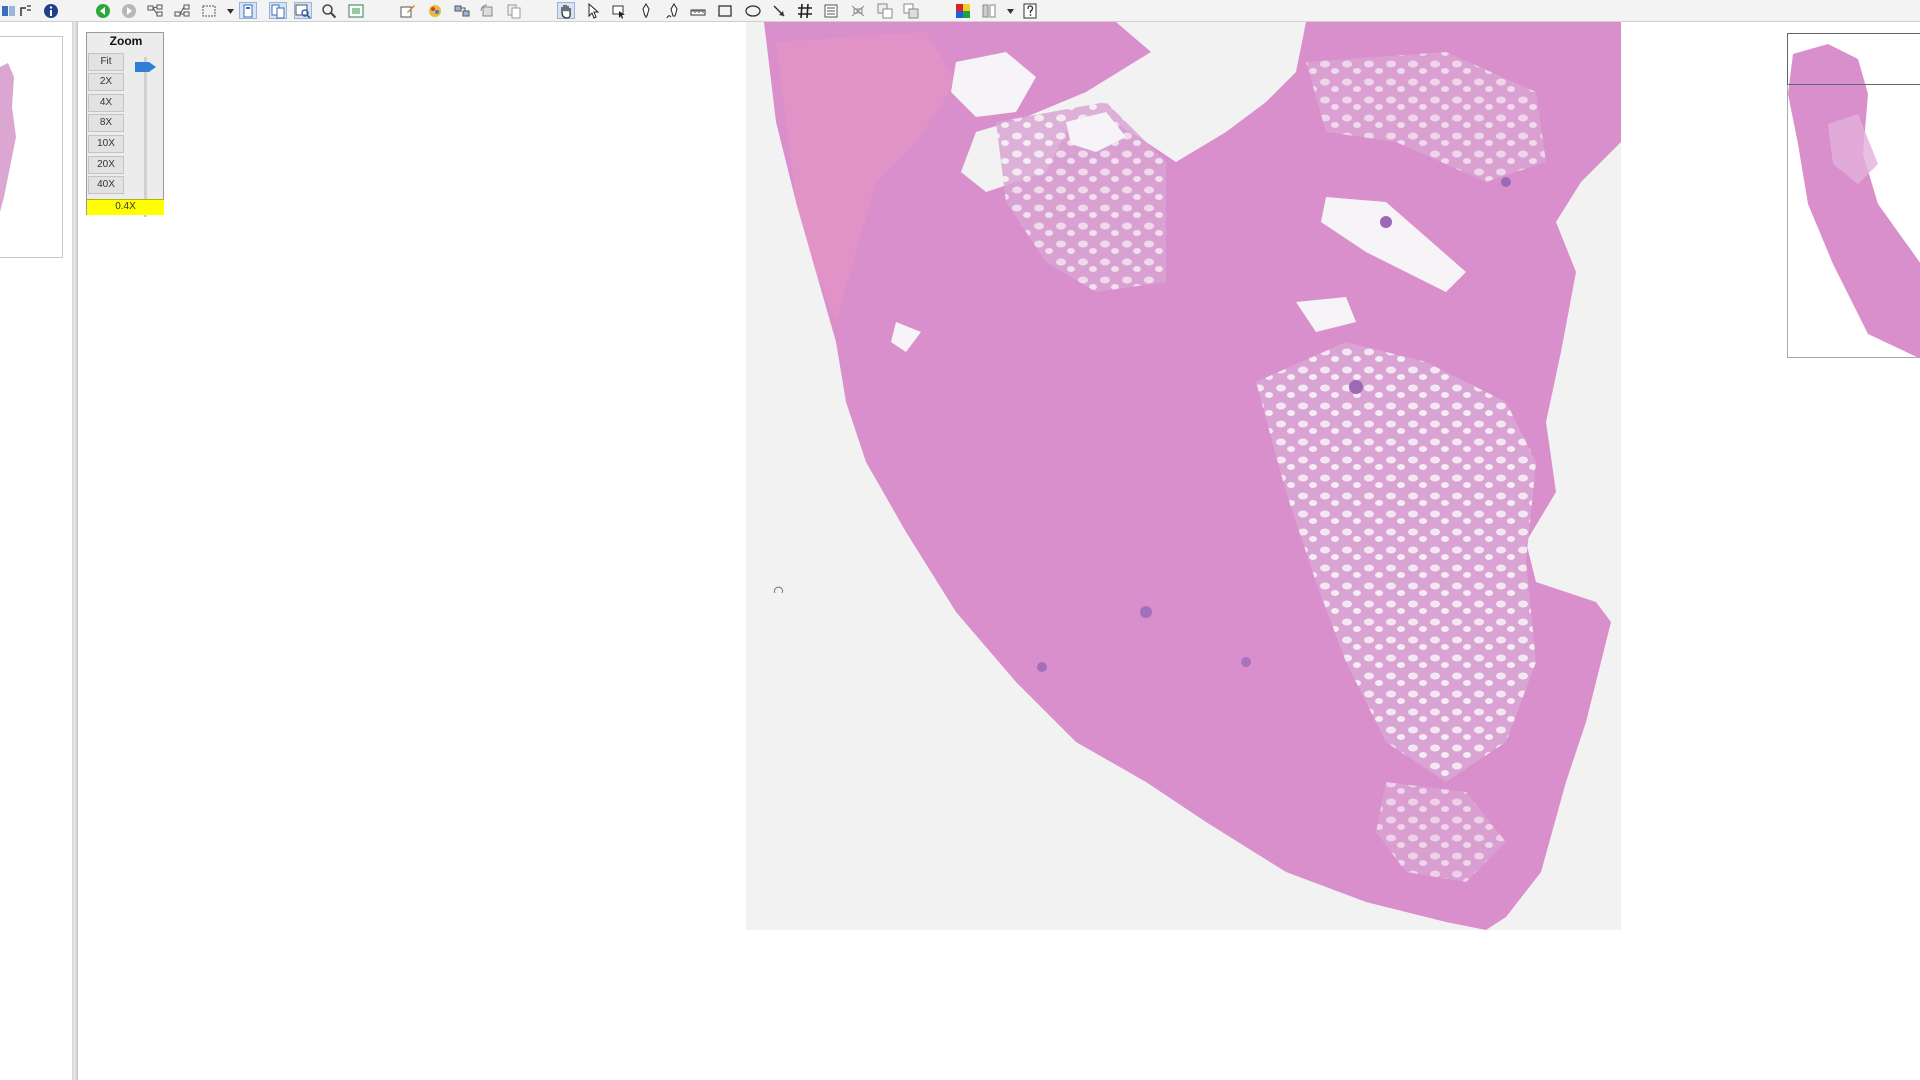  Describe the element at coordinates (779, 589) in the screenshot. I see `busy-cursor-icon` at that location.